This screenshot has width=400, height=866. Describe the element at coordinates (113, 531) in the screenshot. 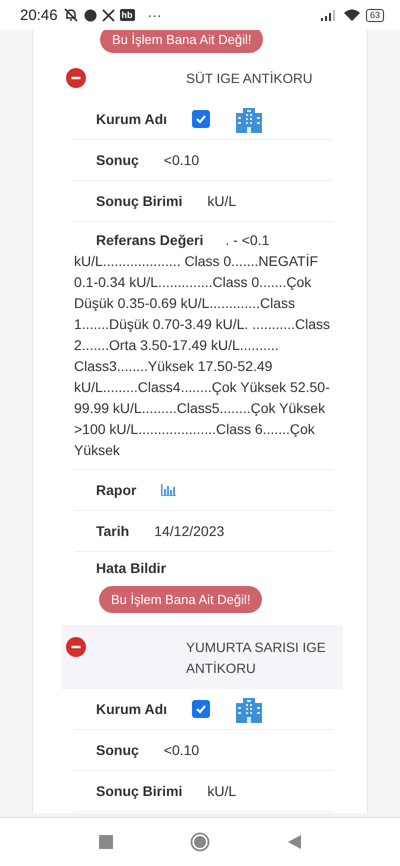

I see `field-label: Tarih` at that location.